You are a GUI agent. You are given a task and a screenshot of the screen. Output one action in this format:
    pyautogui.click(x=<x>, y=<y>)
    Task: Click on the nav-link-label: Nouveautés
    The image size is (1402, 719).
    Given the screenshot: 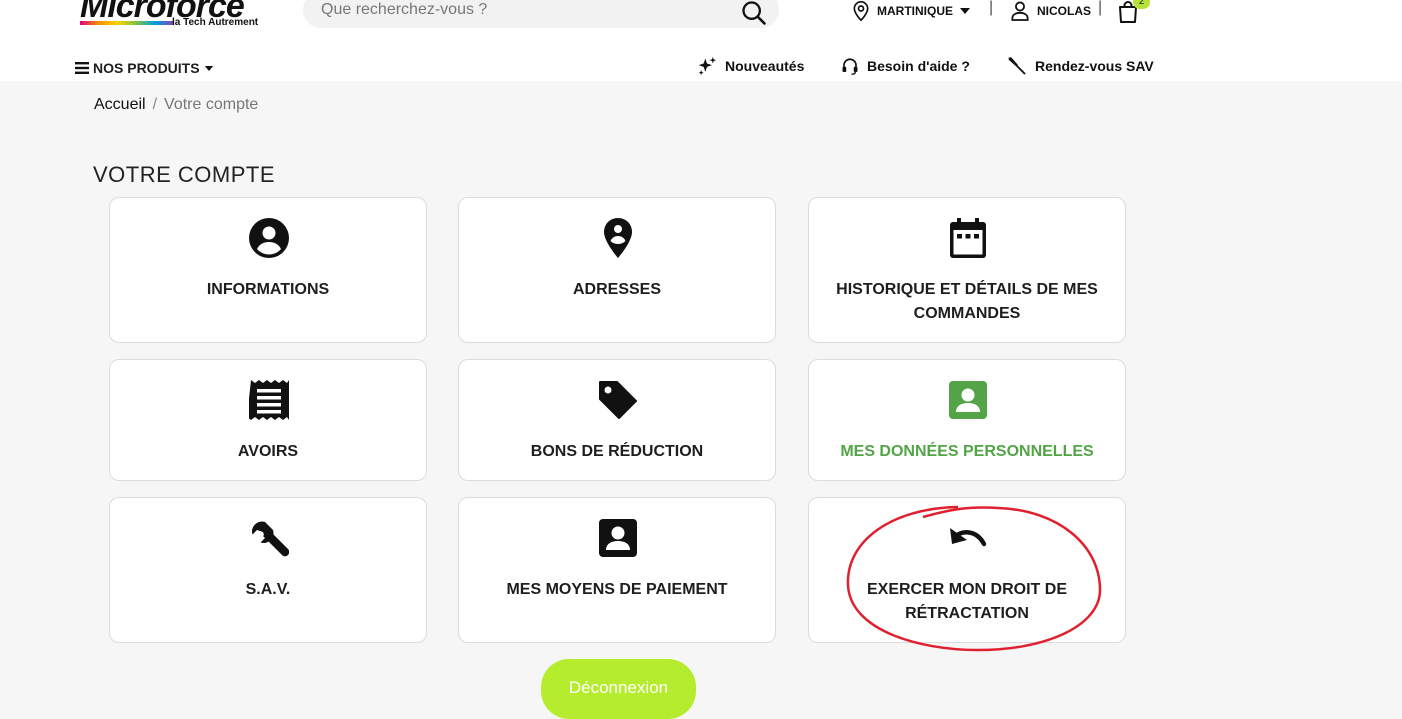 What is the action you would take?
    pyautogui.click(x=765, y=66)
    